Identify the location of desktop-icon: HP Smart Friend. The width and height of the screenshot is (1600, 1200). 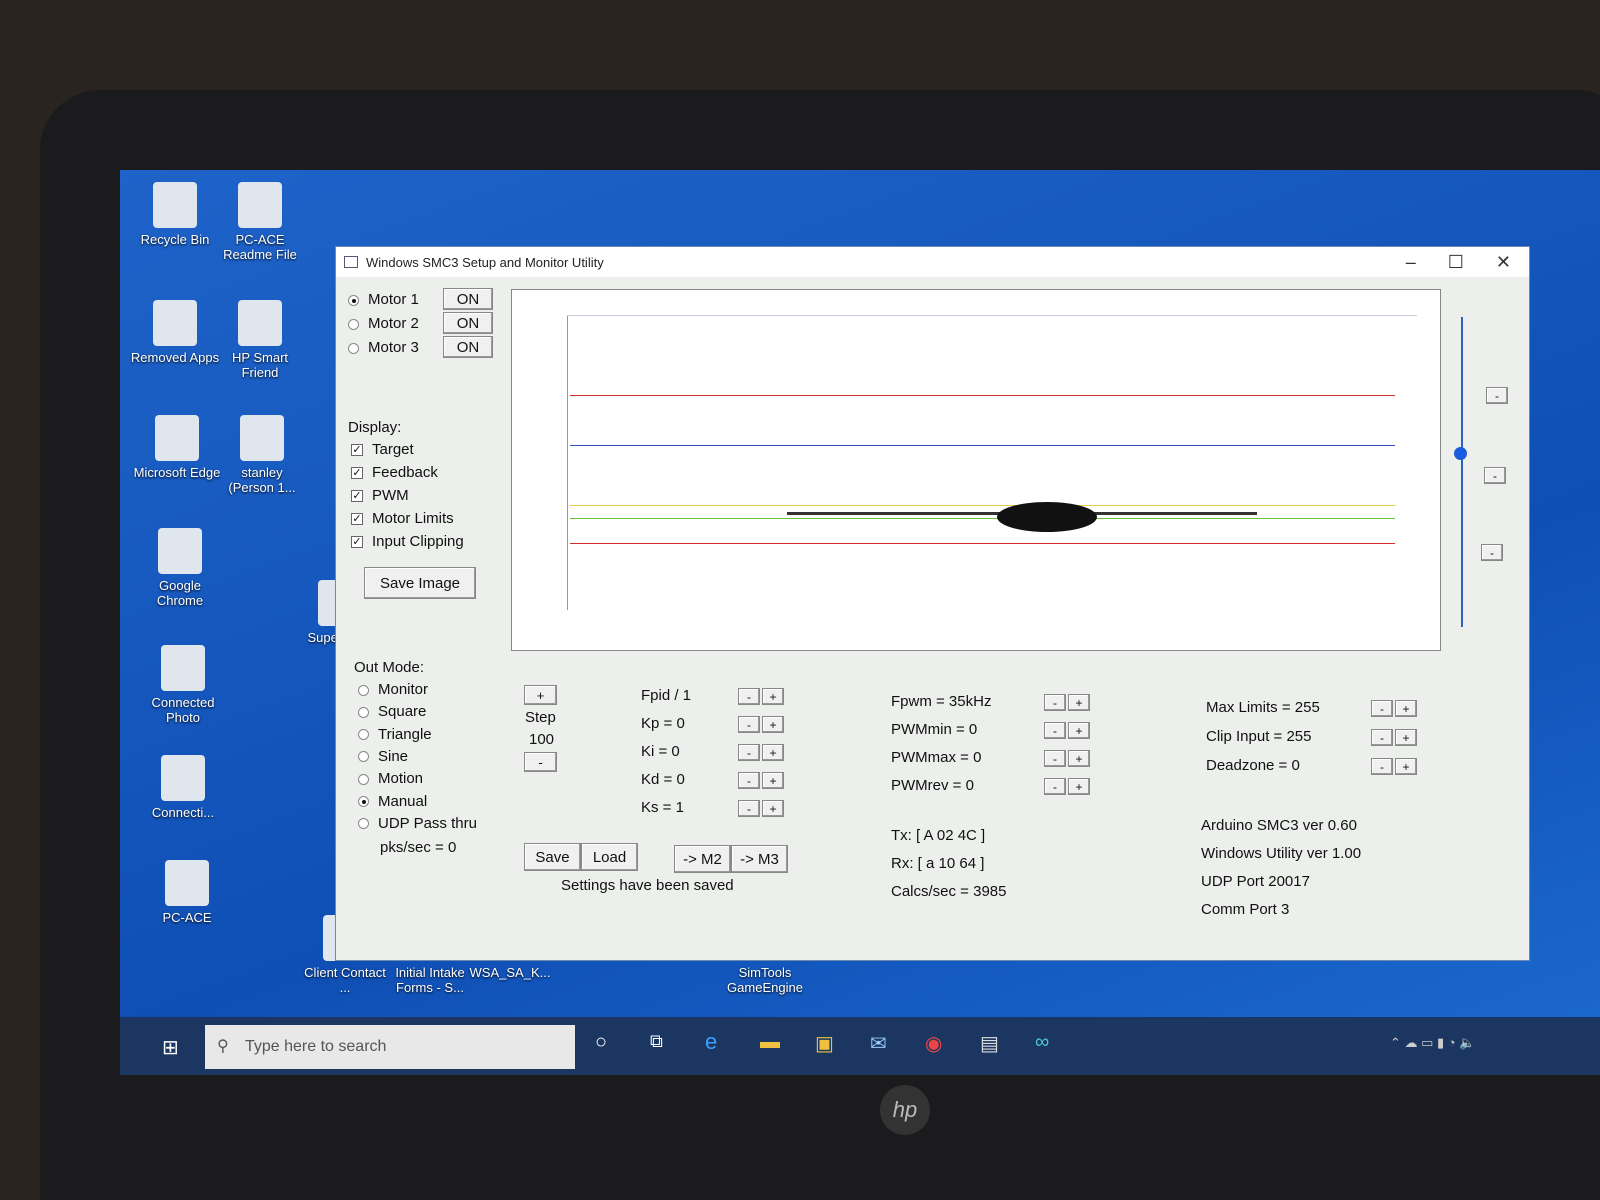
(260, 340).